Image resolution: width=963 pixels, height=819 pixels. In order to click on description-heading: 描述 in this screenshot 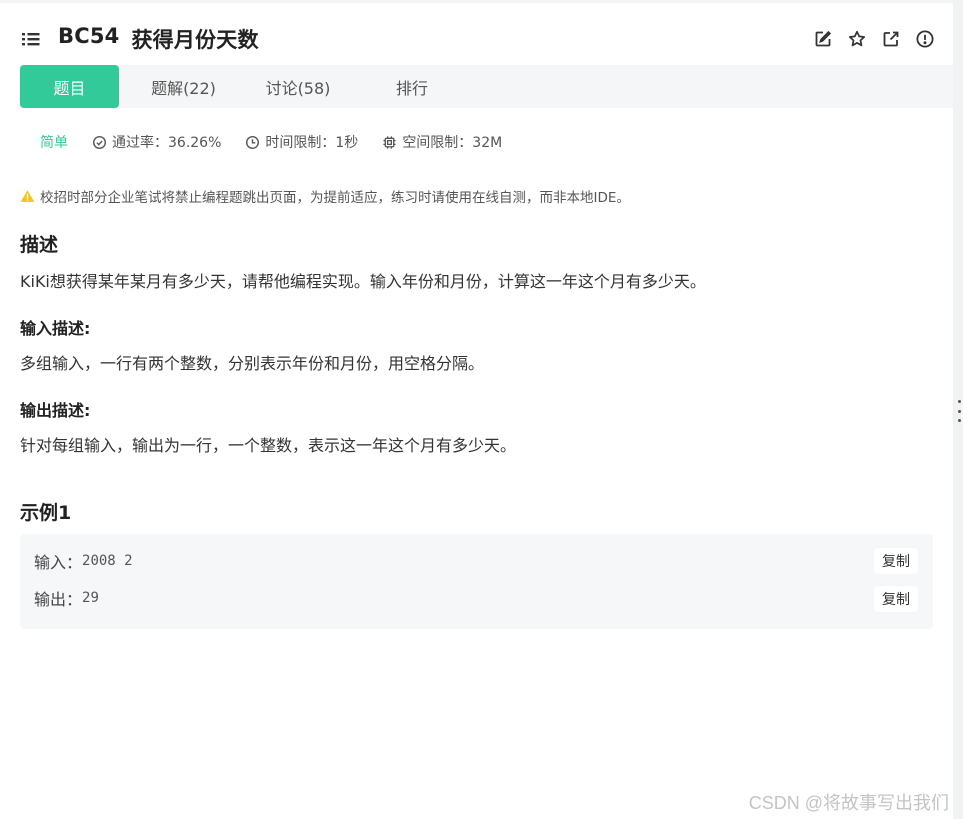, I will do `click(39, 245)`.